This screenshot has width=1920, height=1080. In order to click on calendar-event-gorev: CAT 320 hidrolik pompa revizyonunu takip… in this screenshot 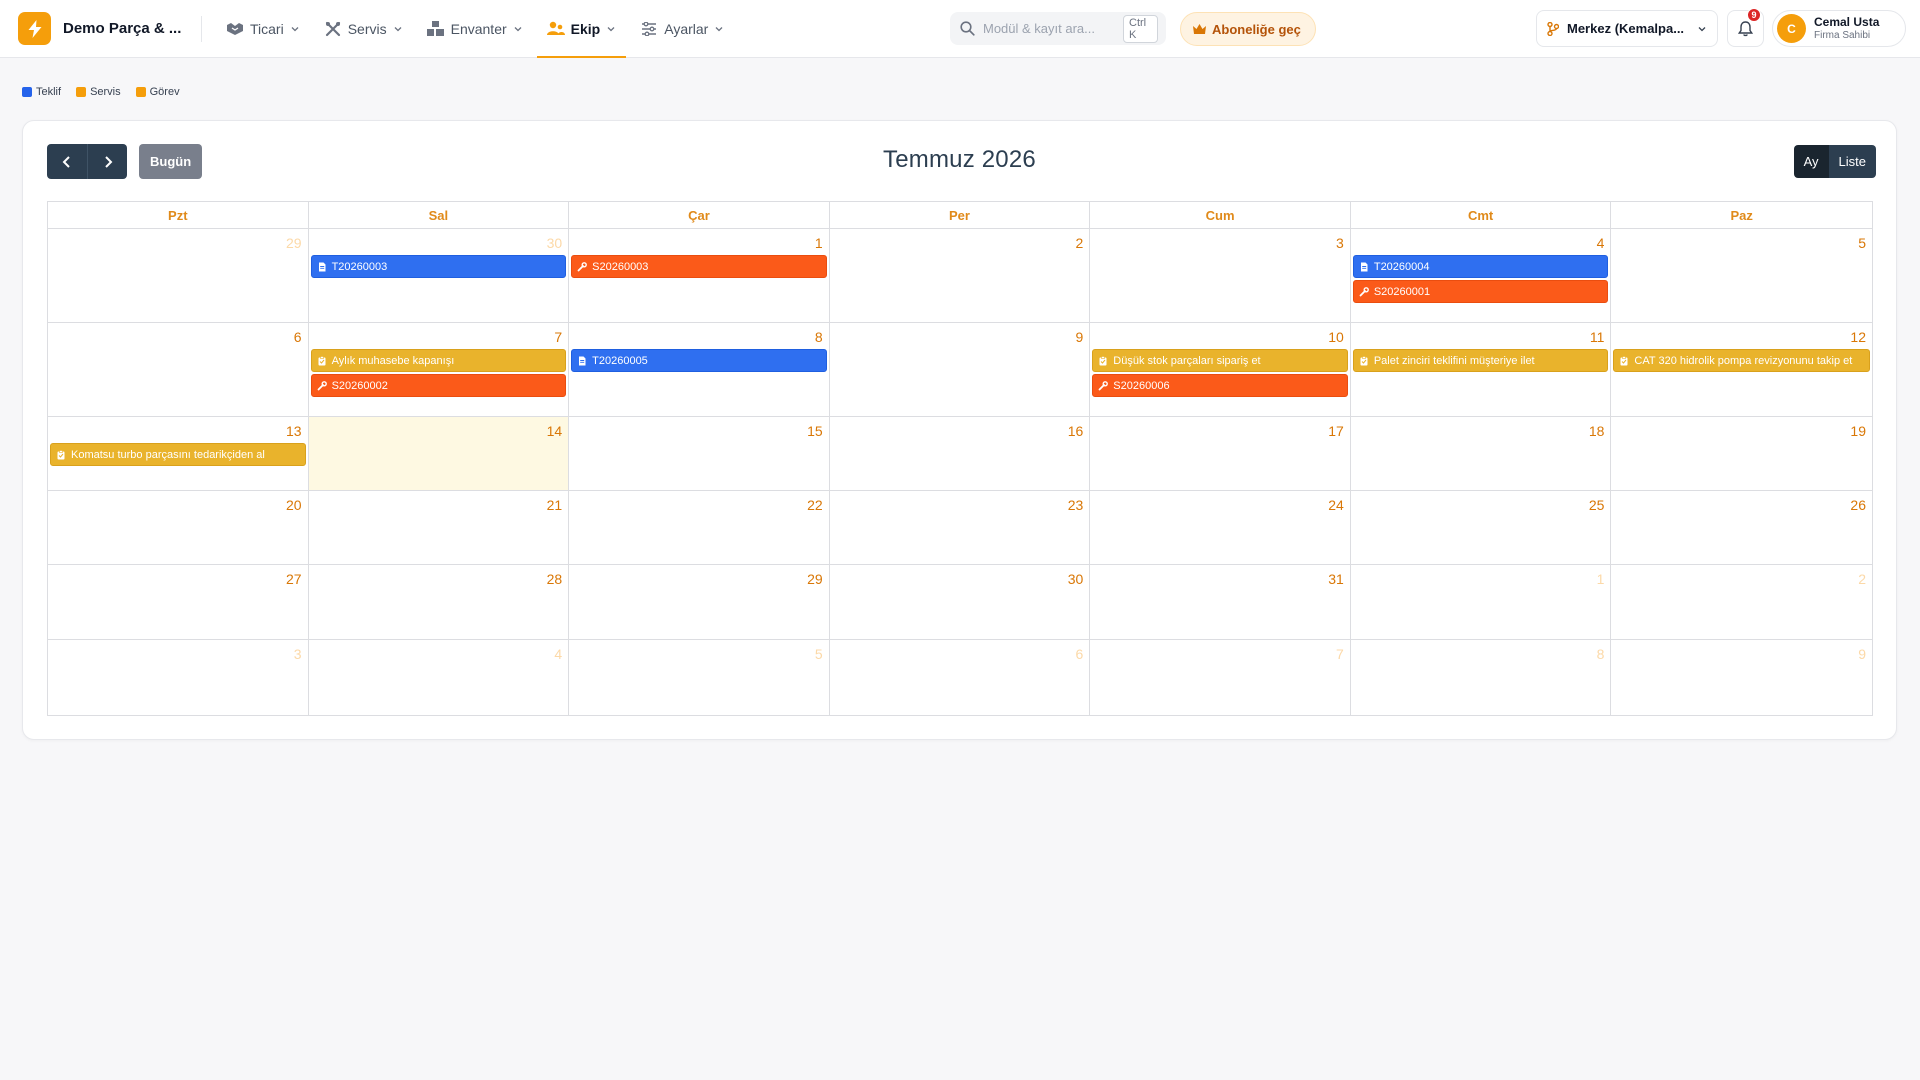, I will do `click(1741, 360)`.